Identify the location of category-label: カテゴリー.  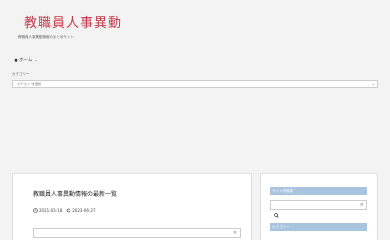
(21, 74).